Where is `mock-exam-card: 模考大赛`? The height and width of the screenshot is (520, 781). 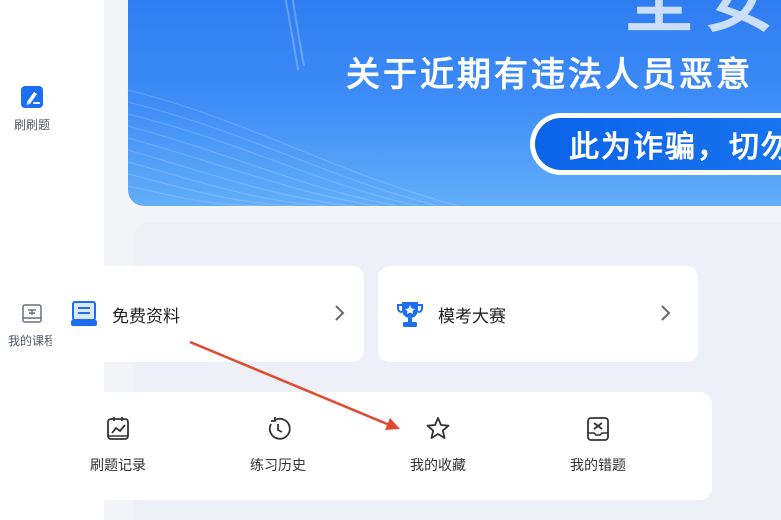 mock-exam-card: 模考大赛 is located at coordinates (538, 314).